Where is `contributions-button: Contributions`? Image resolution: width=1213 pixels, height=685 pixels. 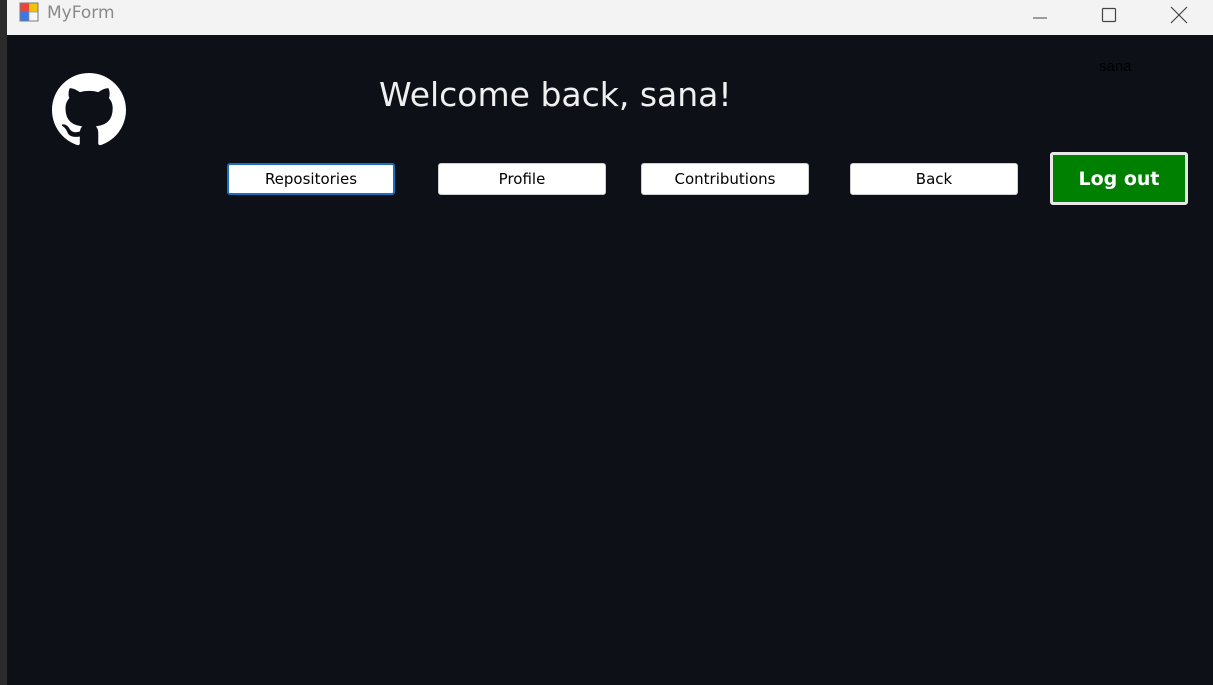 contributions-button: Contributions is located at coordinates (725, 179).